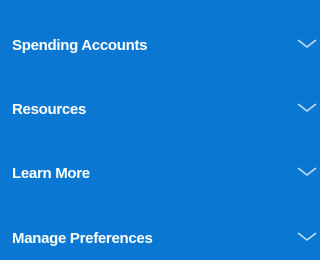 Image resolution: width=320 pixels, height=260 pixels. Describe the element at coordinates (82, 238) in the screenshot. I see `menu-item-label: Manage Preferences` at that location.